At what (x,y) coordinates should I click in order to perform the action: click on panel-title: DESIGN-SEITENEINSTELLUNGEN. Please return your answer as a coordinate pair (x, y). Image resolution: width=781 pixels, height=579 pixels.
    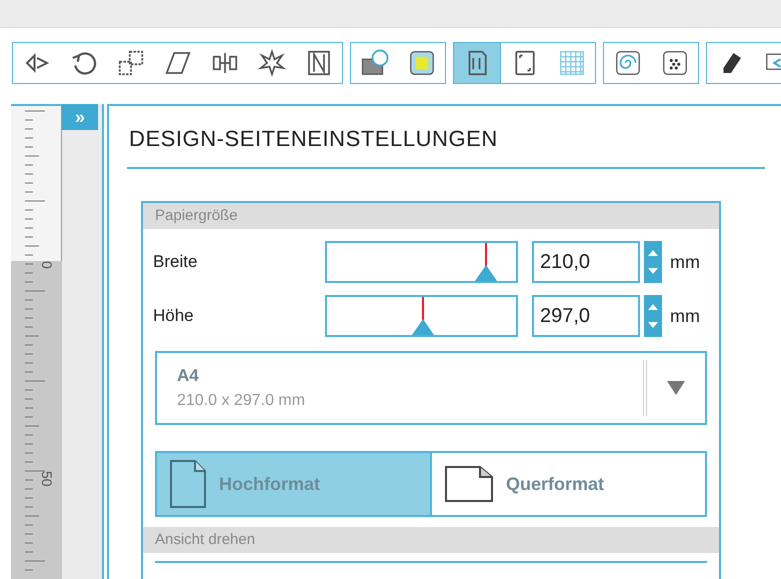
    Looking at the image, I should click on (446, 145).